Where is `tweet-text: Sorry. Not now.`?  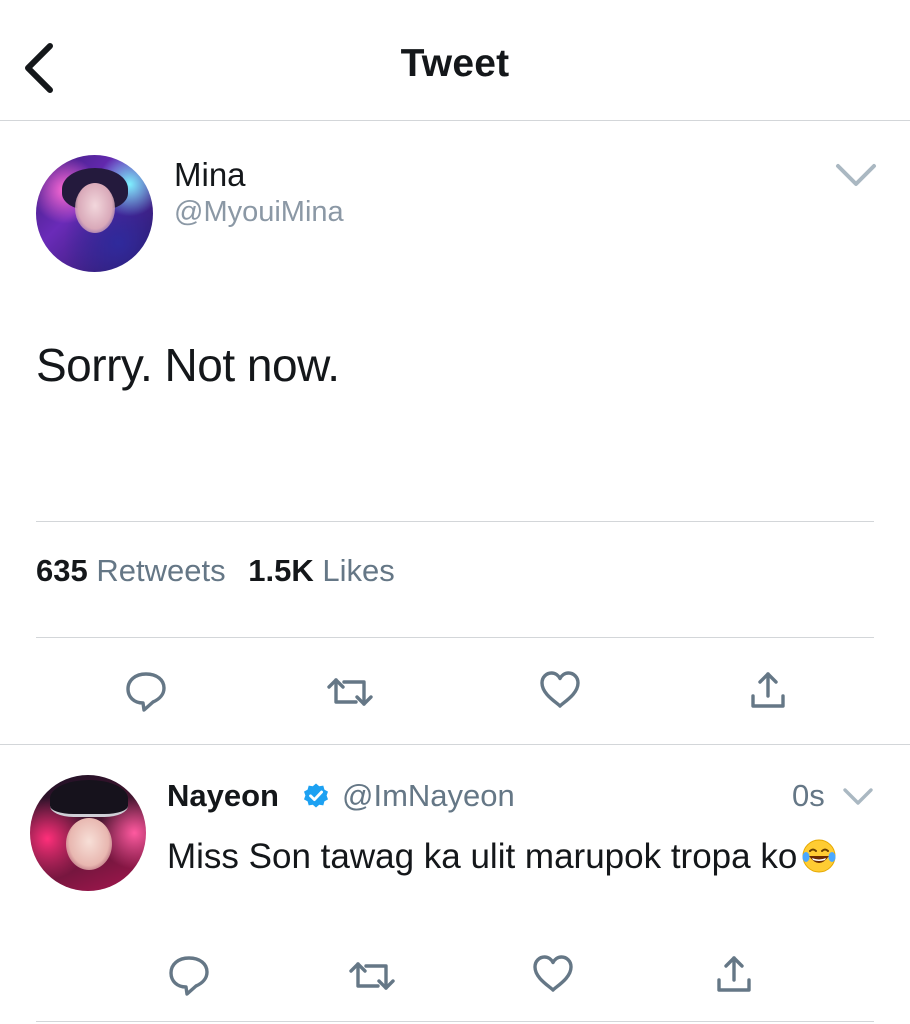 tweet-text: Sorry. Not now. is located at coordinates (188, 365).